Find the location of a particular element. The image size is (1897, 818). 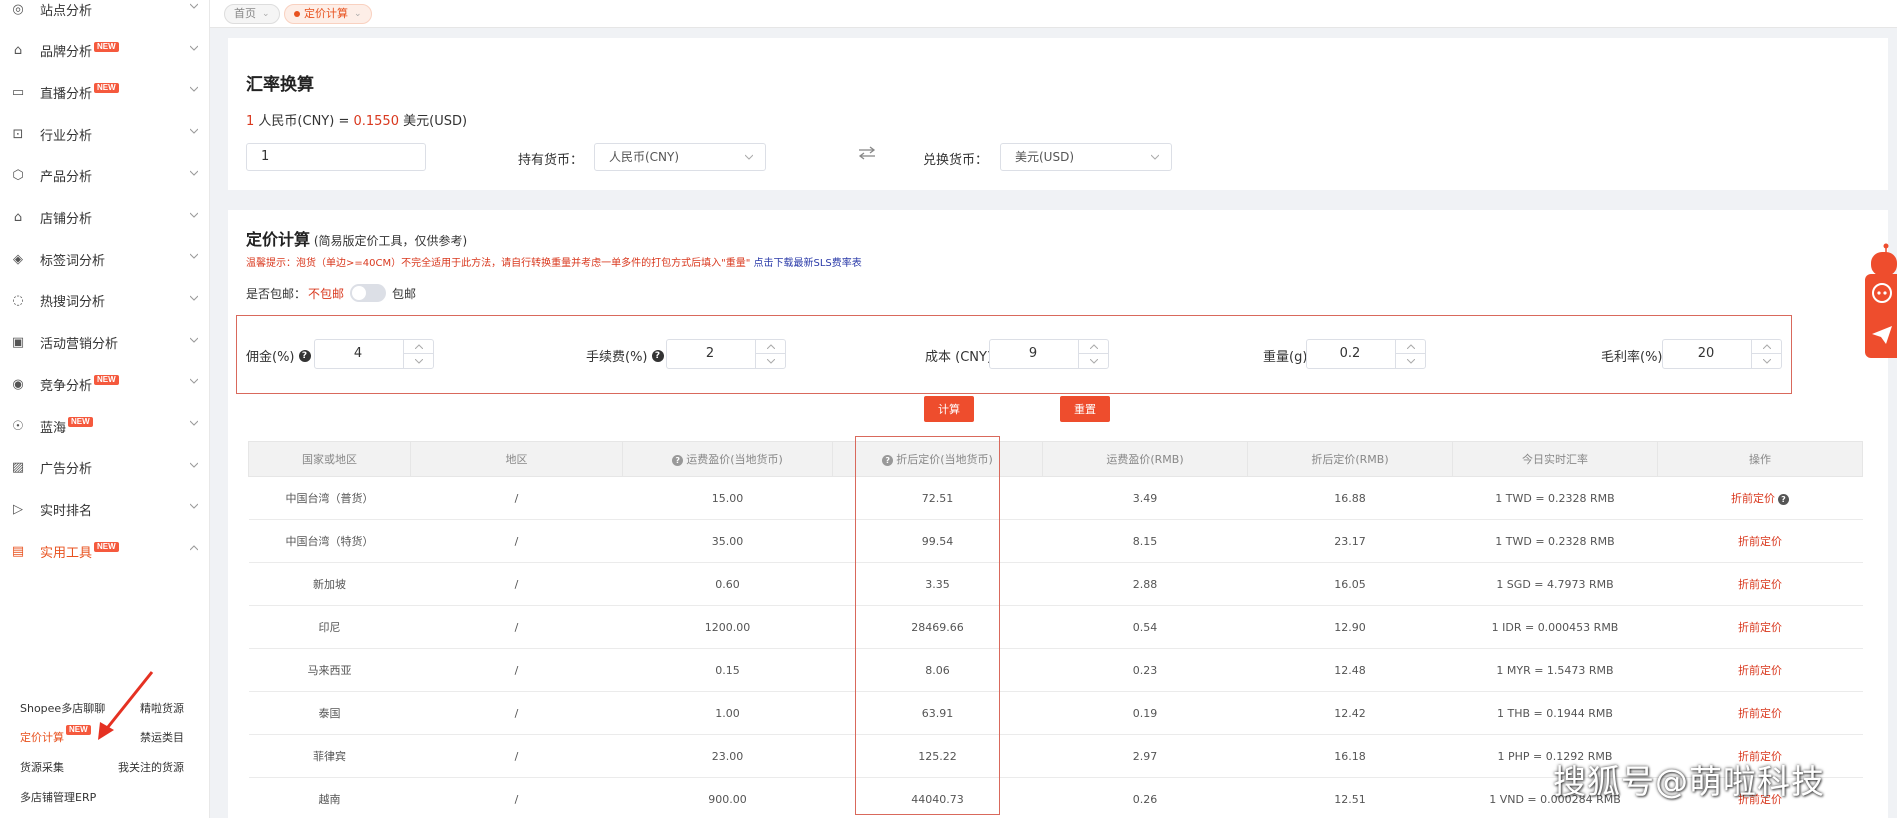

table-cell: 折前定价? is located at coordinates (1760, 498).